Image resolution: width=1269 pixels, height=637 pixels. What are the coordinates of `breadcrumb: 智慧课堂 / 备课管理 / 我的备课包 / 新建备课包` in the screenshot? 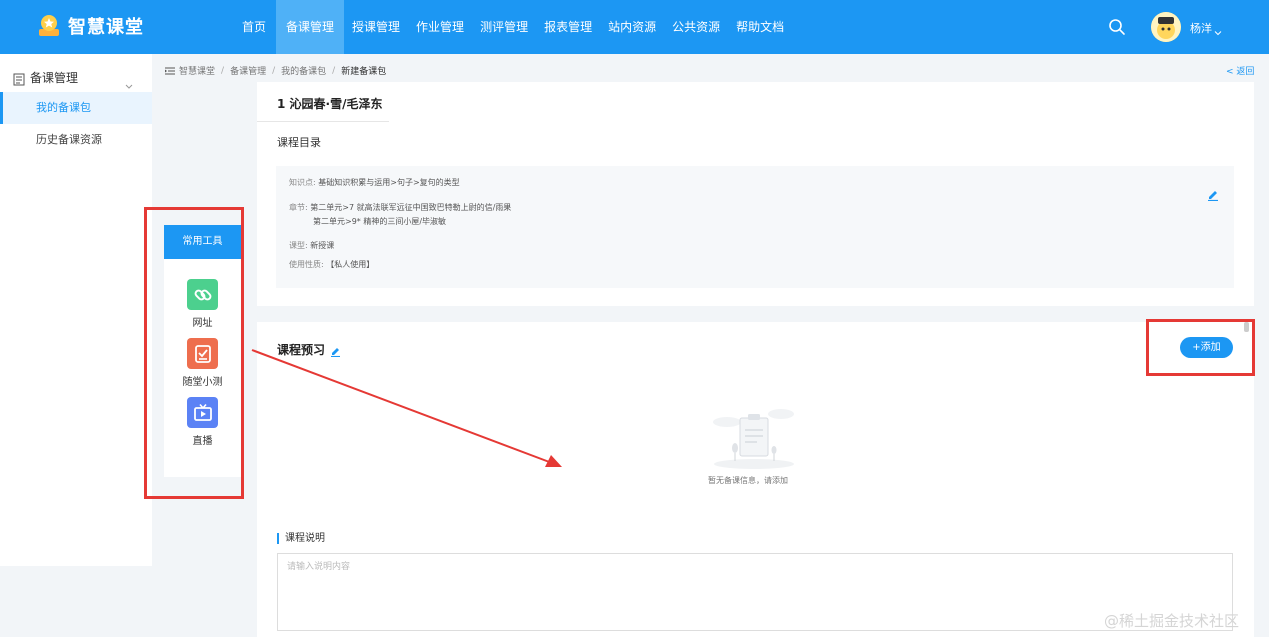 It's located at (275, 70).